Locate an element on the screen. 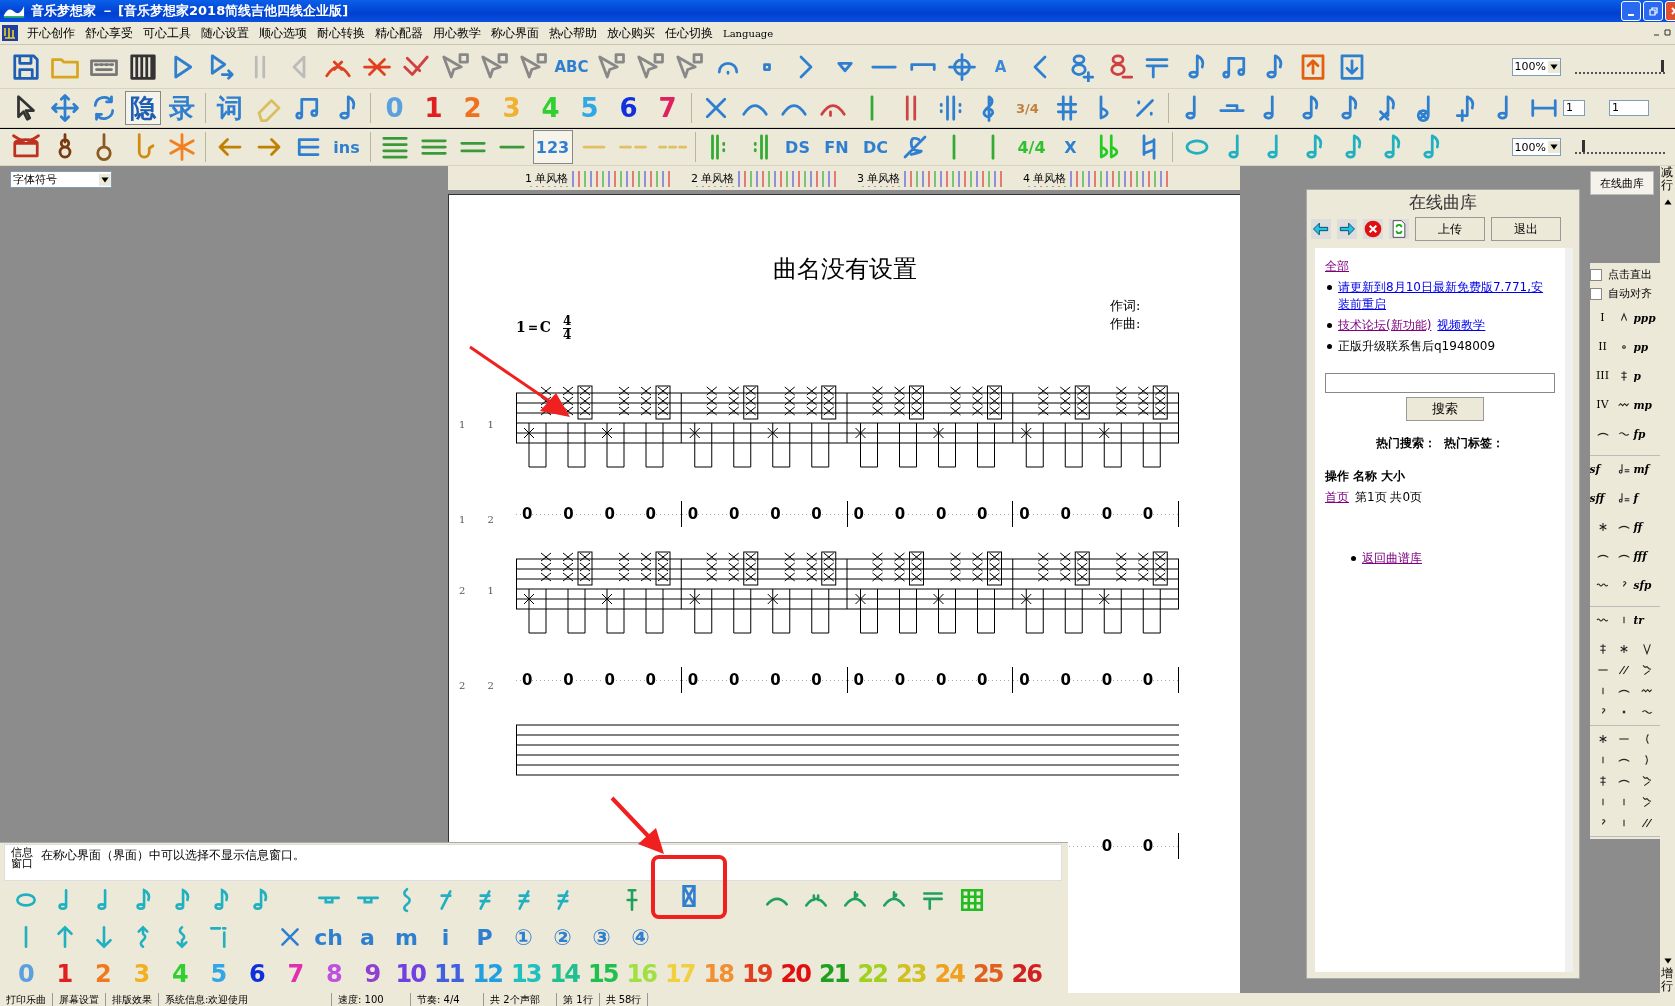 The width and height of the screenshot is (1675, 1006). toolbar-button: ins is located at coordinates (346, 147).